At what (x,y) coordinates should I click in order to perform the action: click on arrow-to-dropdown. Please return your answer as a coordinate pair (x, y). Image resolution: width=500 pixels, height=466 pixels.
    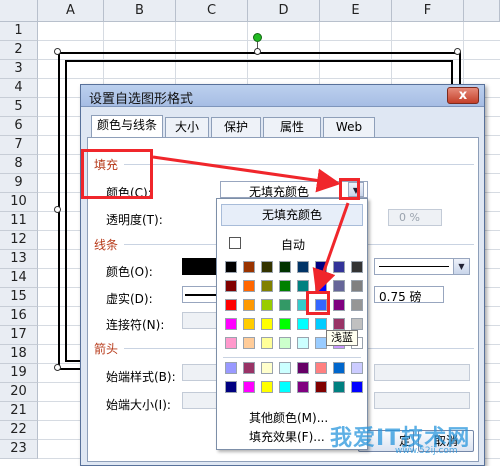
    Looking at the image, I should click on (246, 174).